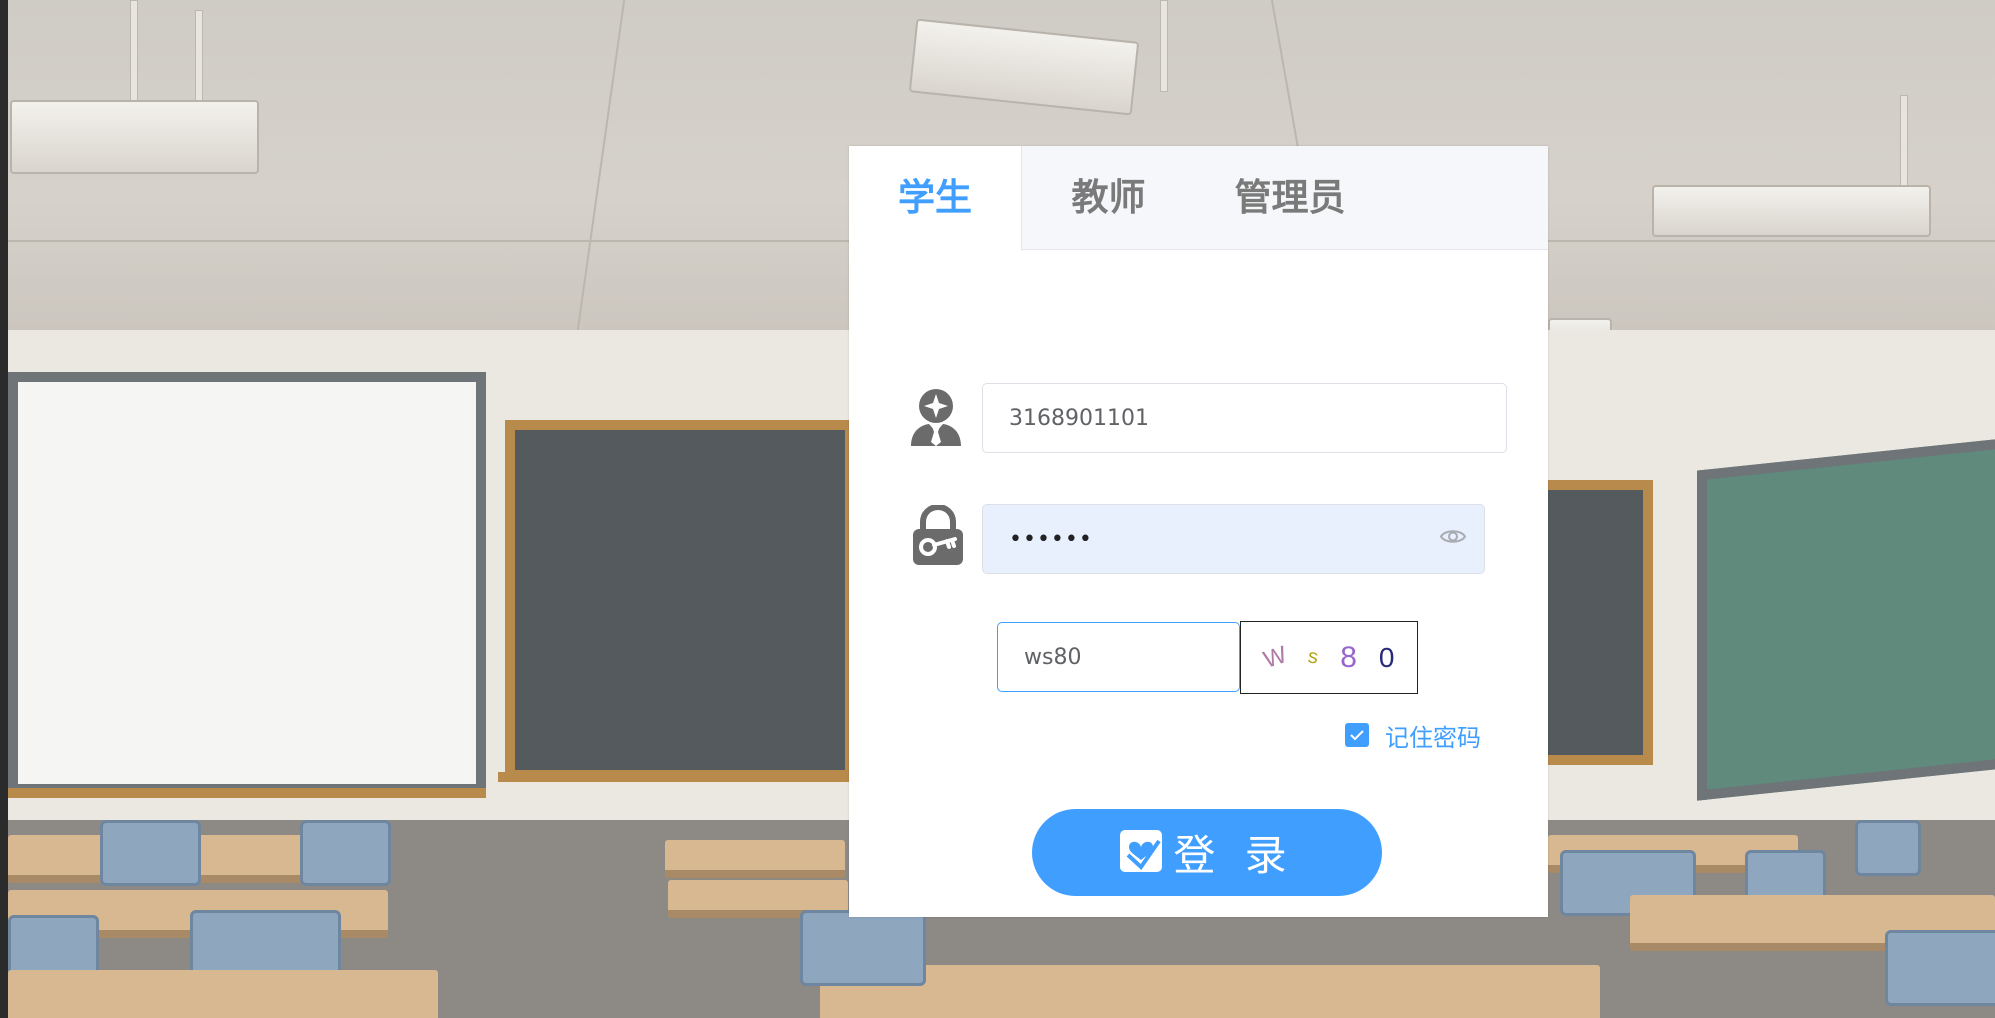 The width and height of the screenshot is (1995, 1018). Describe the element at coordinates (1329, 657) in the screenshot. I see `captcha-image: W s 8 0` at that location.